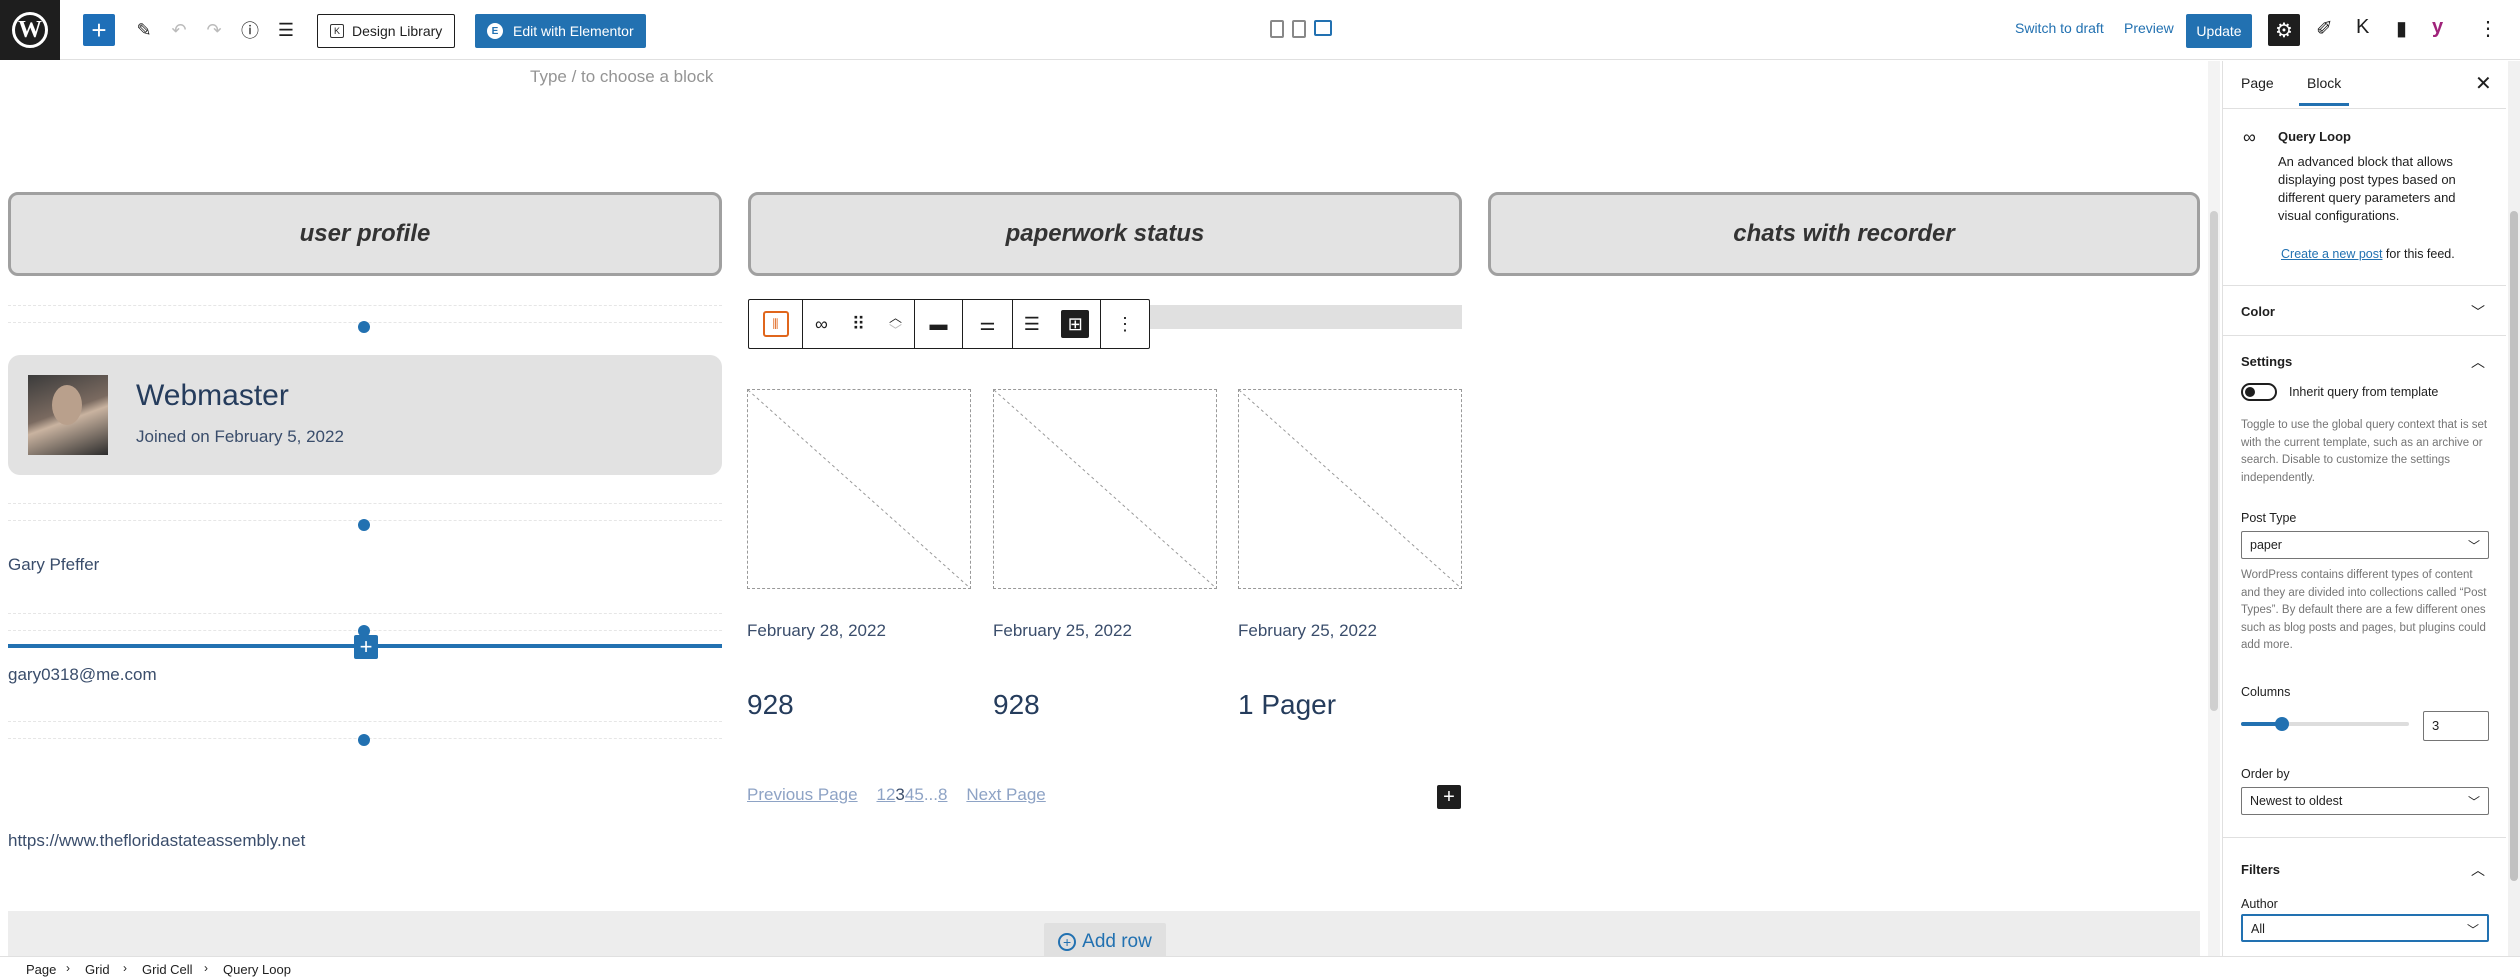  I want to click on post-type-value: paper, so click(2266, 545).